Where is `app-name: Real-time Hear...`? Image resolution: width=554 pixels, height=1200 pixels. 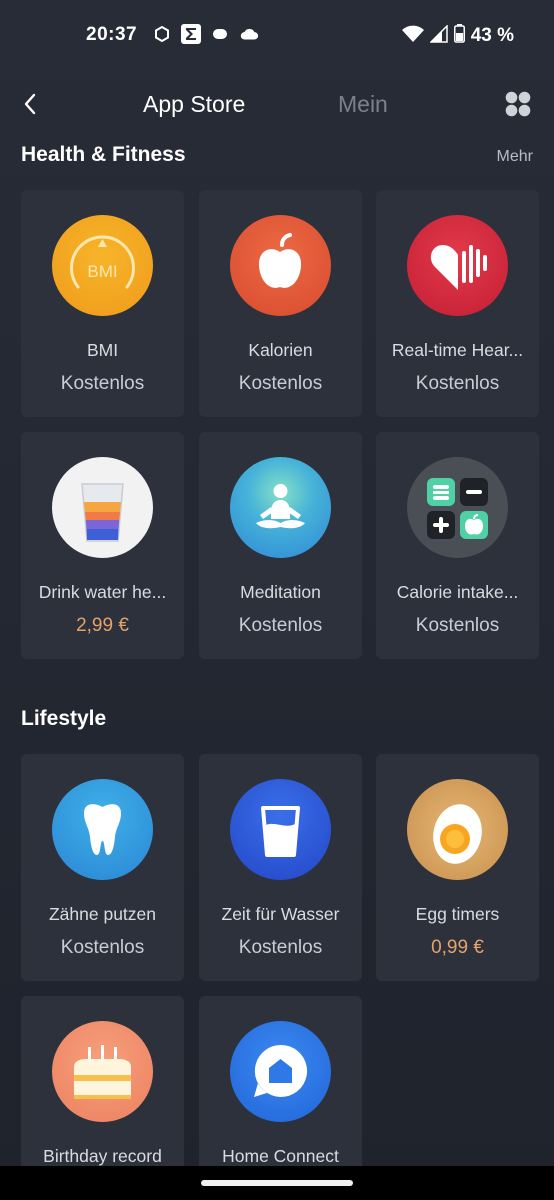 app-name: Real-time Hear... is located at coordinates (457, 350).